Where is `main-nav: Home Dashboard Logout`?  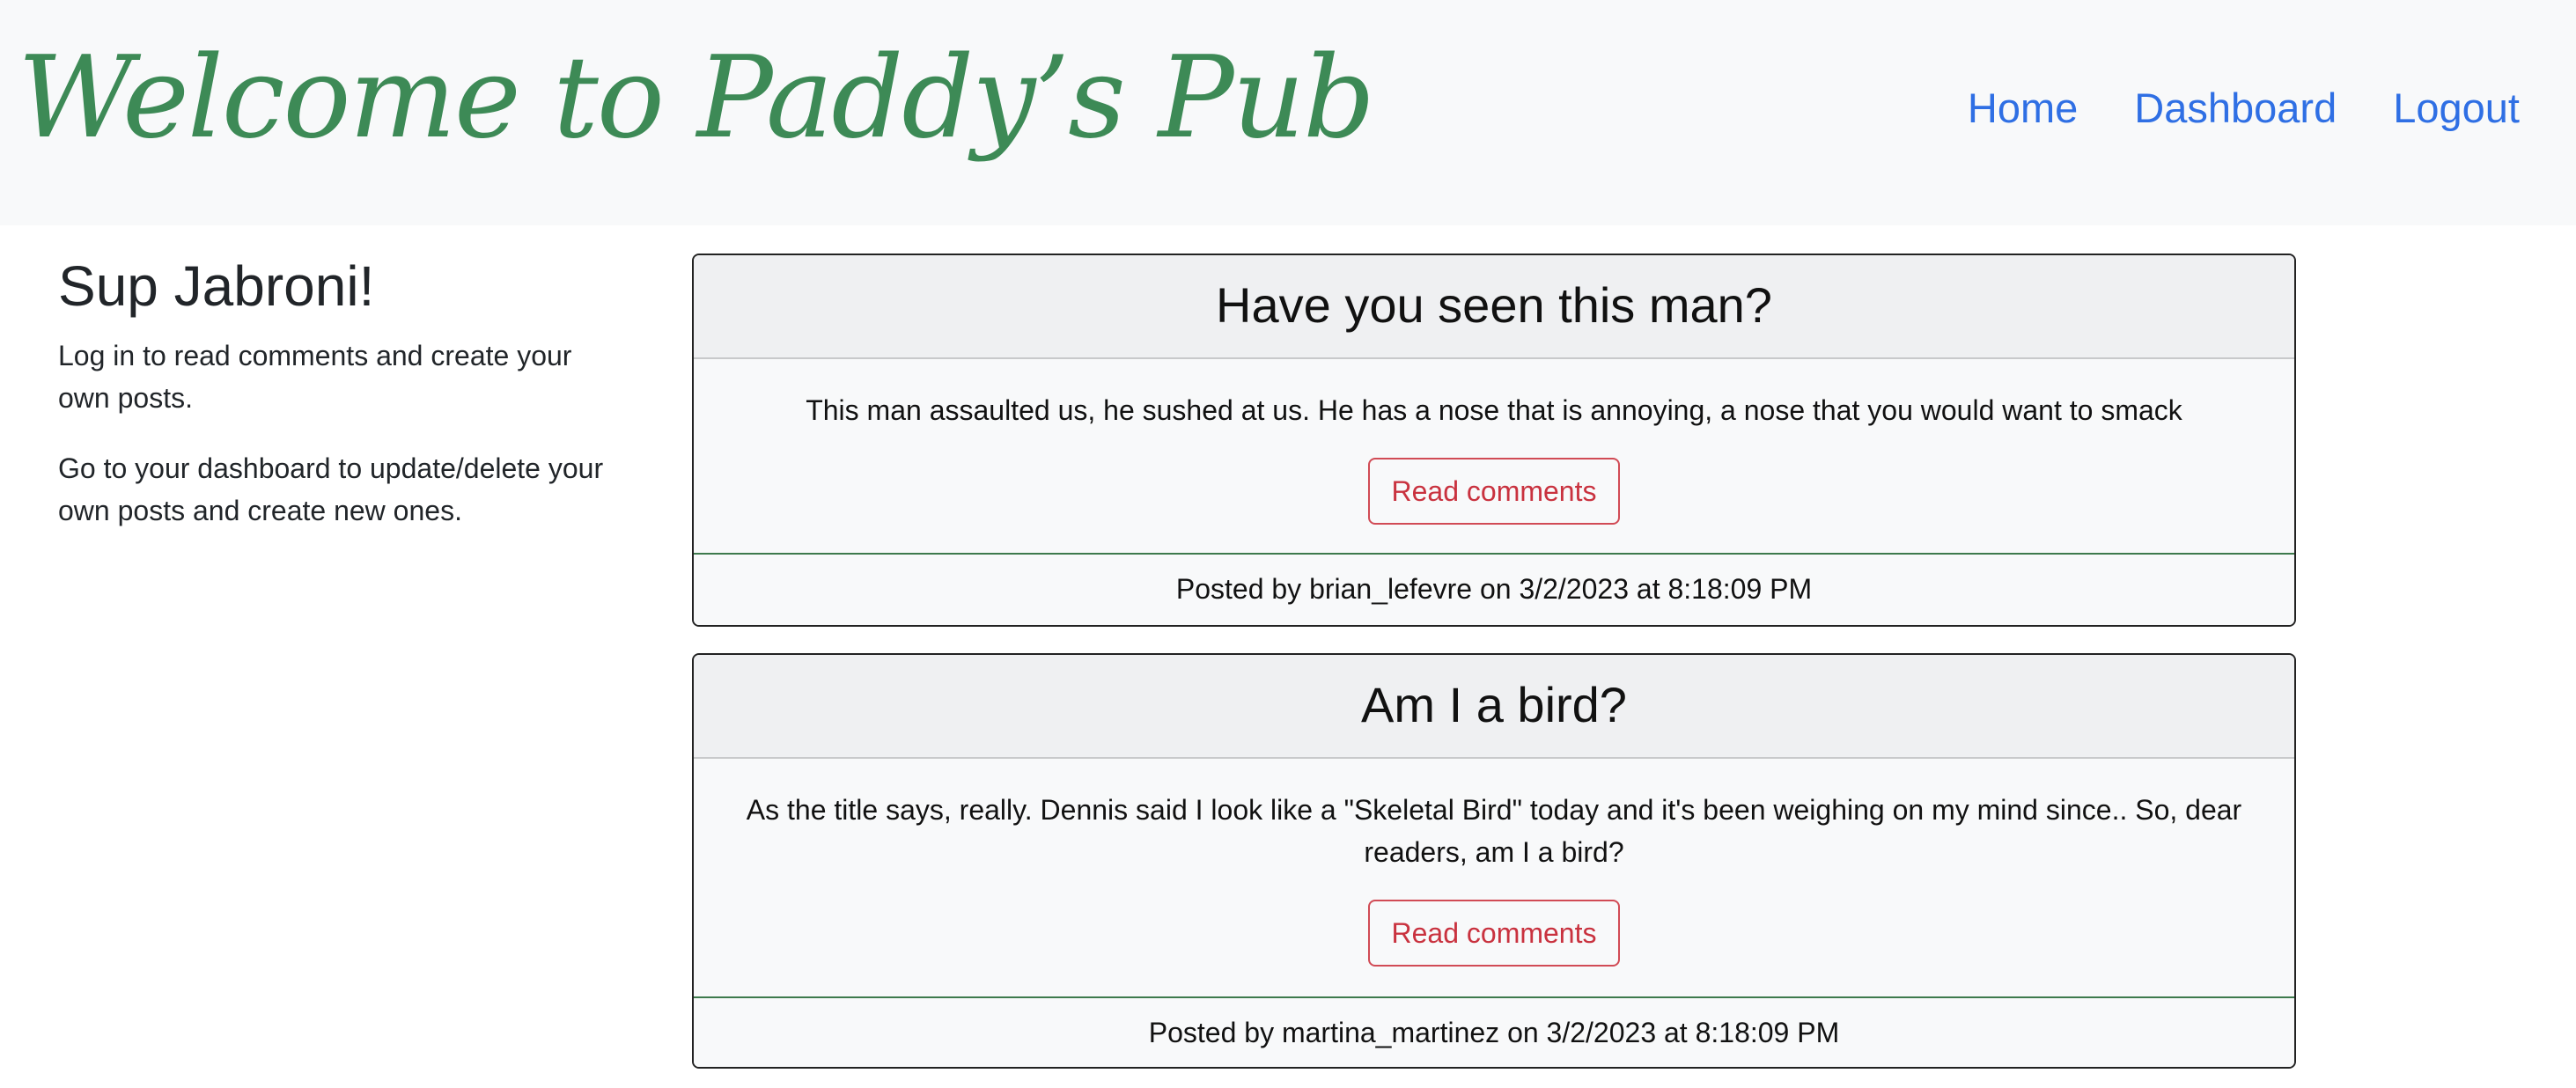 main-nav: Home Dashboard Logout is located at coordinates (2244, 108).